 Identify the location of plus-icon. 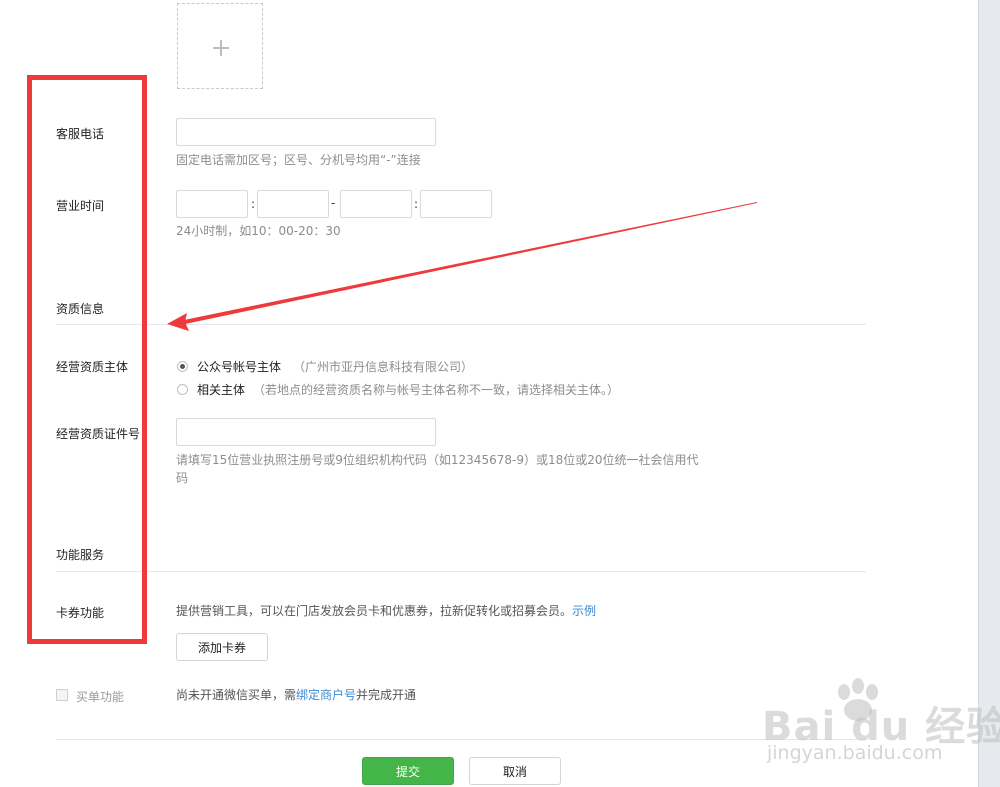
(221, 48).